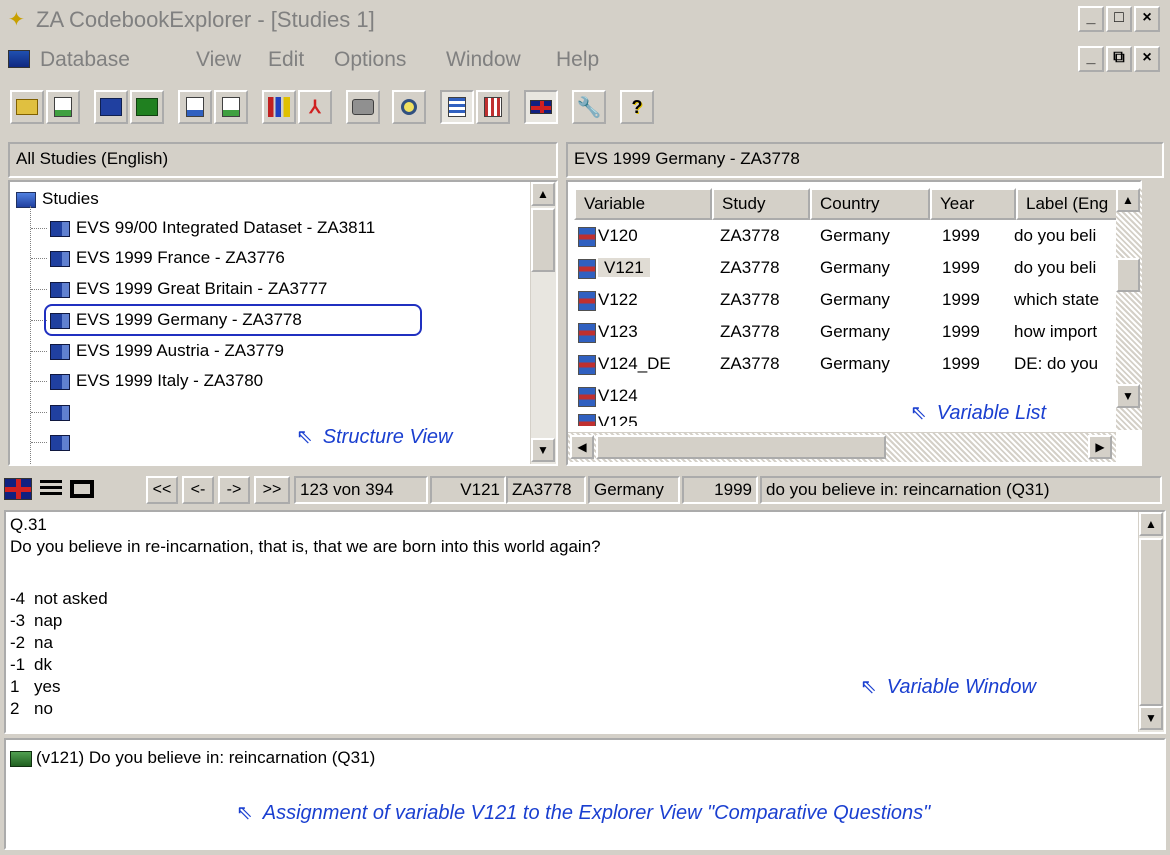 Image resolution: width=1170 pixels, height=855 pixels. I want to click on scroll-left-button: ◀, so click(582, 447).